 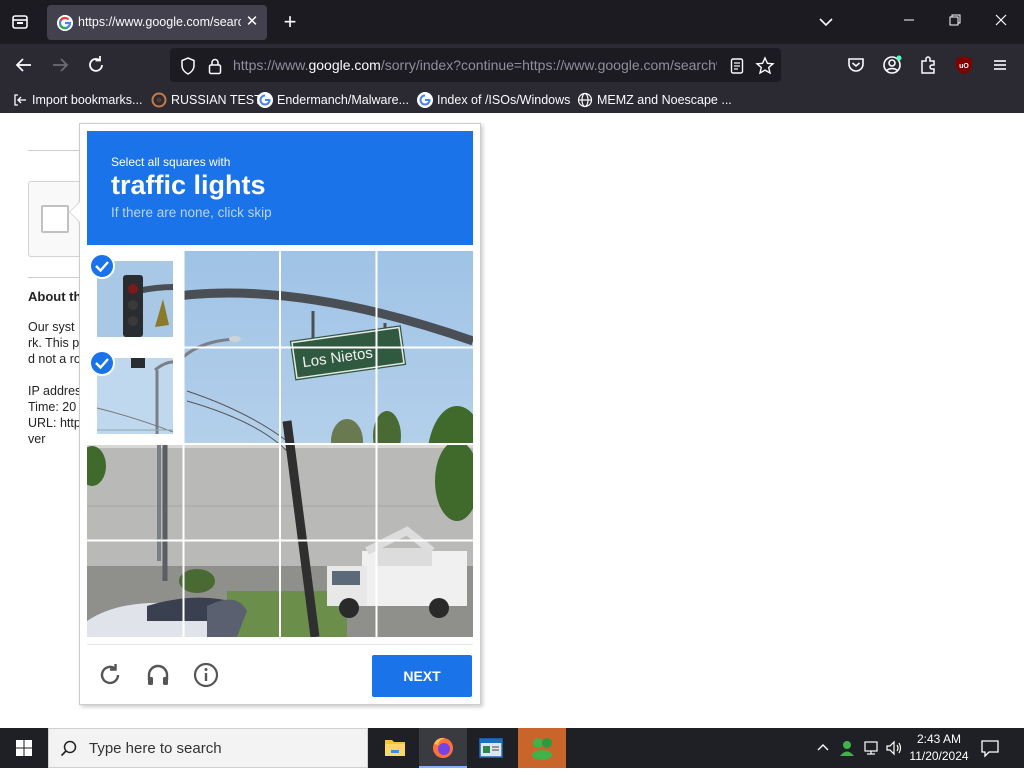 I want to click on pocket-icon, so click(x=856, y=65).